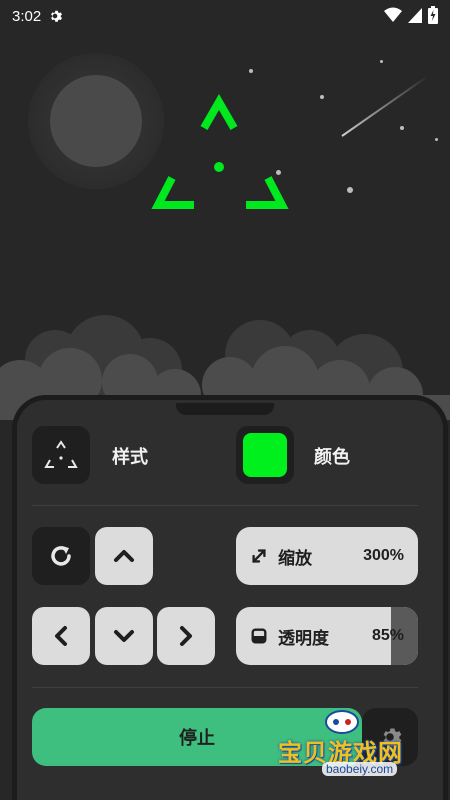 The height and width of the screenshot is (800, 450). I want to click on chevron-right-icon, so click(186, 636).